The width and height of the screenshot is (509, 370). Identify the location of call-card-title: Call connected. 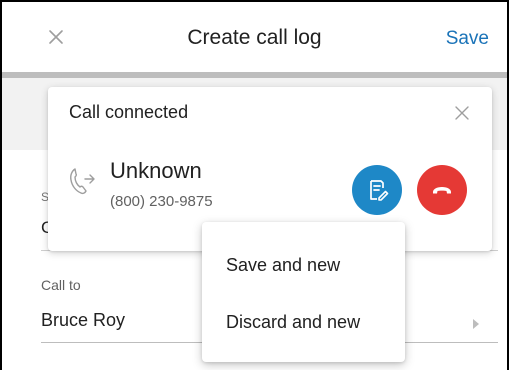
(129, 112).